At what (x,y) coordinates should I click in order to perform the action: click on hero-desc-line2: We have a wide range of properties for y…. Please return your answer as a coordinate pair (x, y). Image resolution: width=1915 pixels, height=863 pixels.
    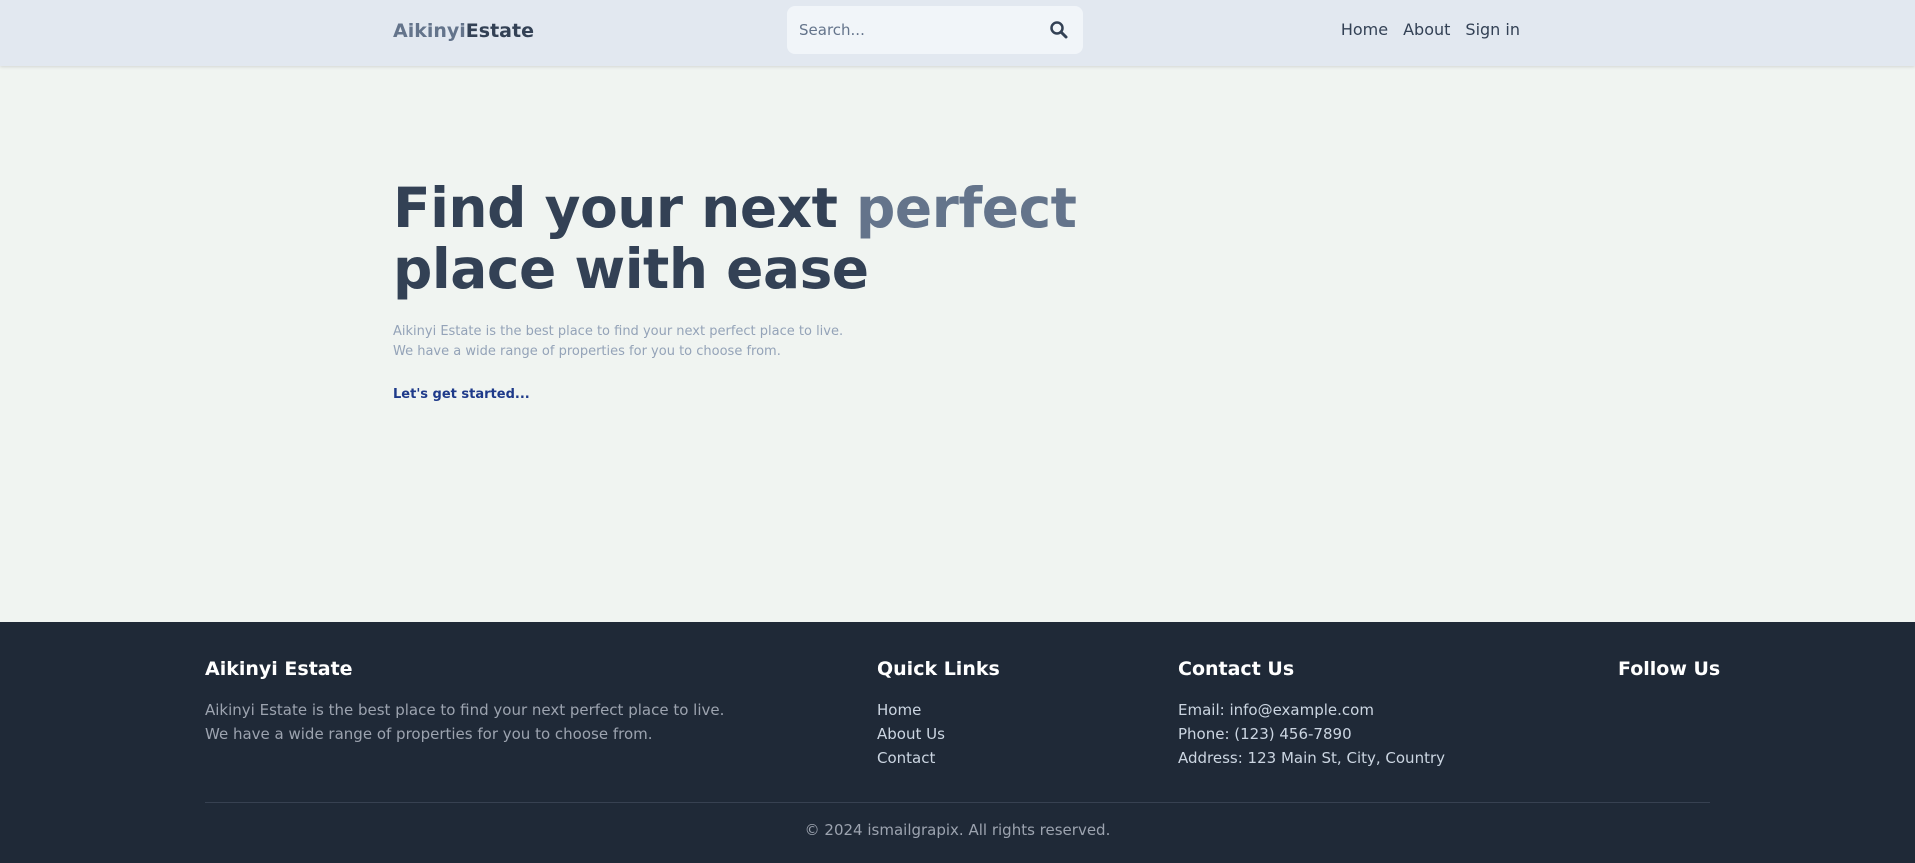
    Looking at the image, I should click on (587, 351).